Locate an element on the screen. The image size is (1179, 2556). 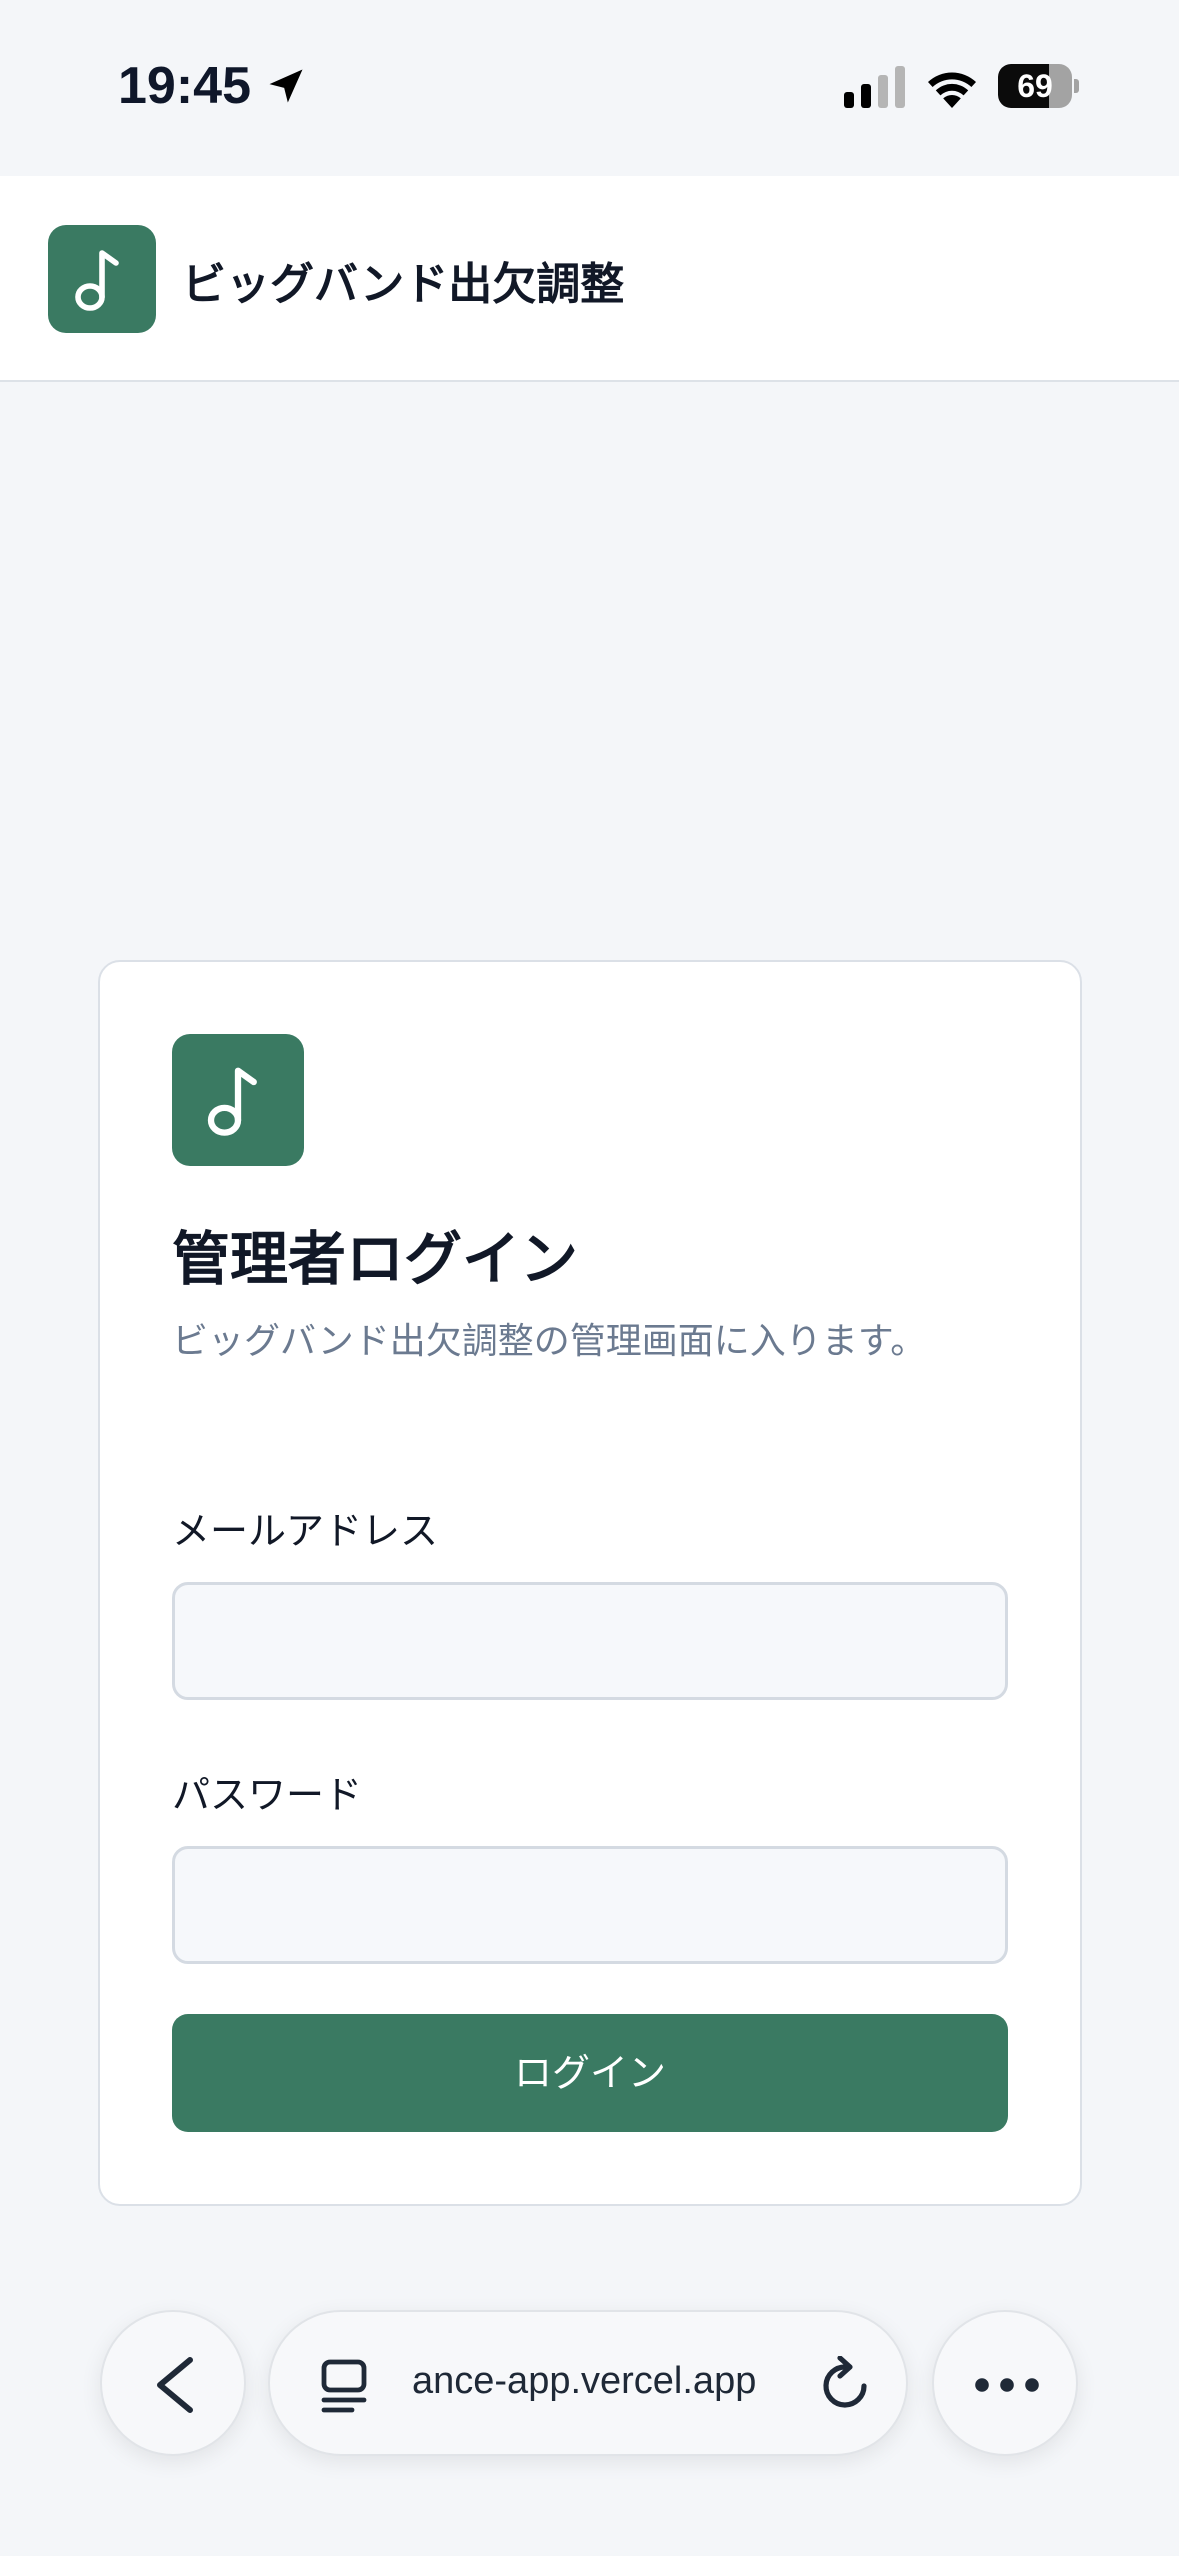
card-logo is located at coordinates (238, 1100).